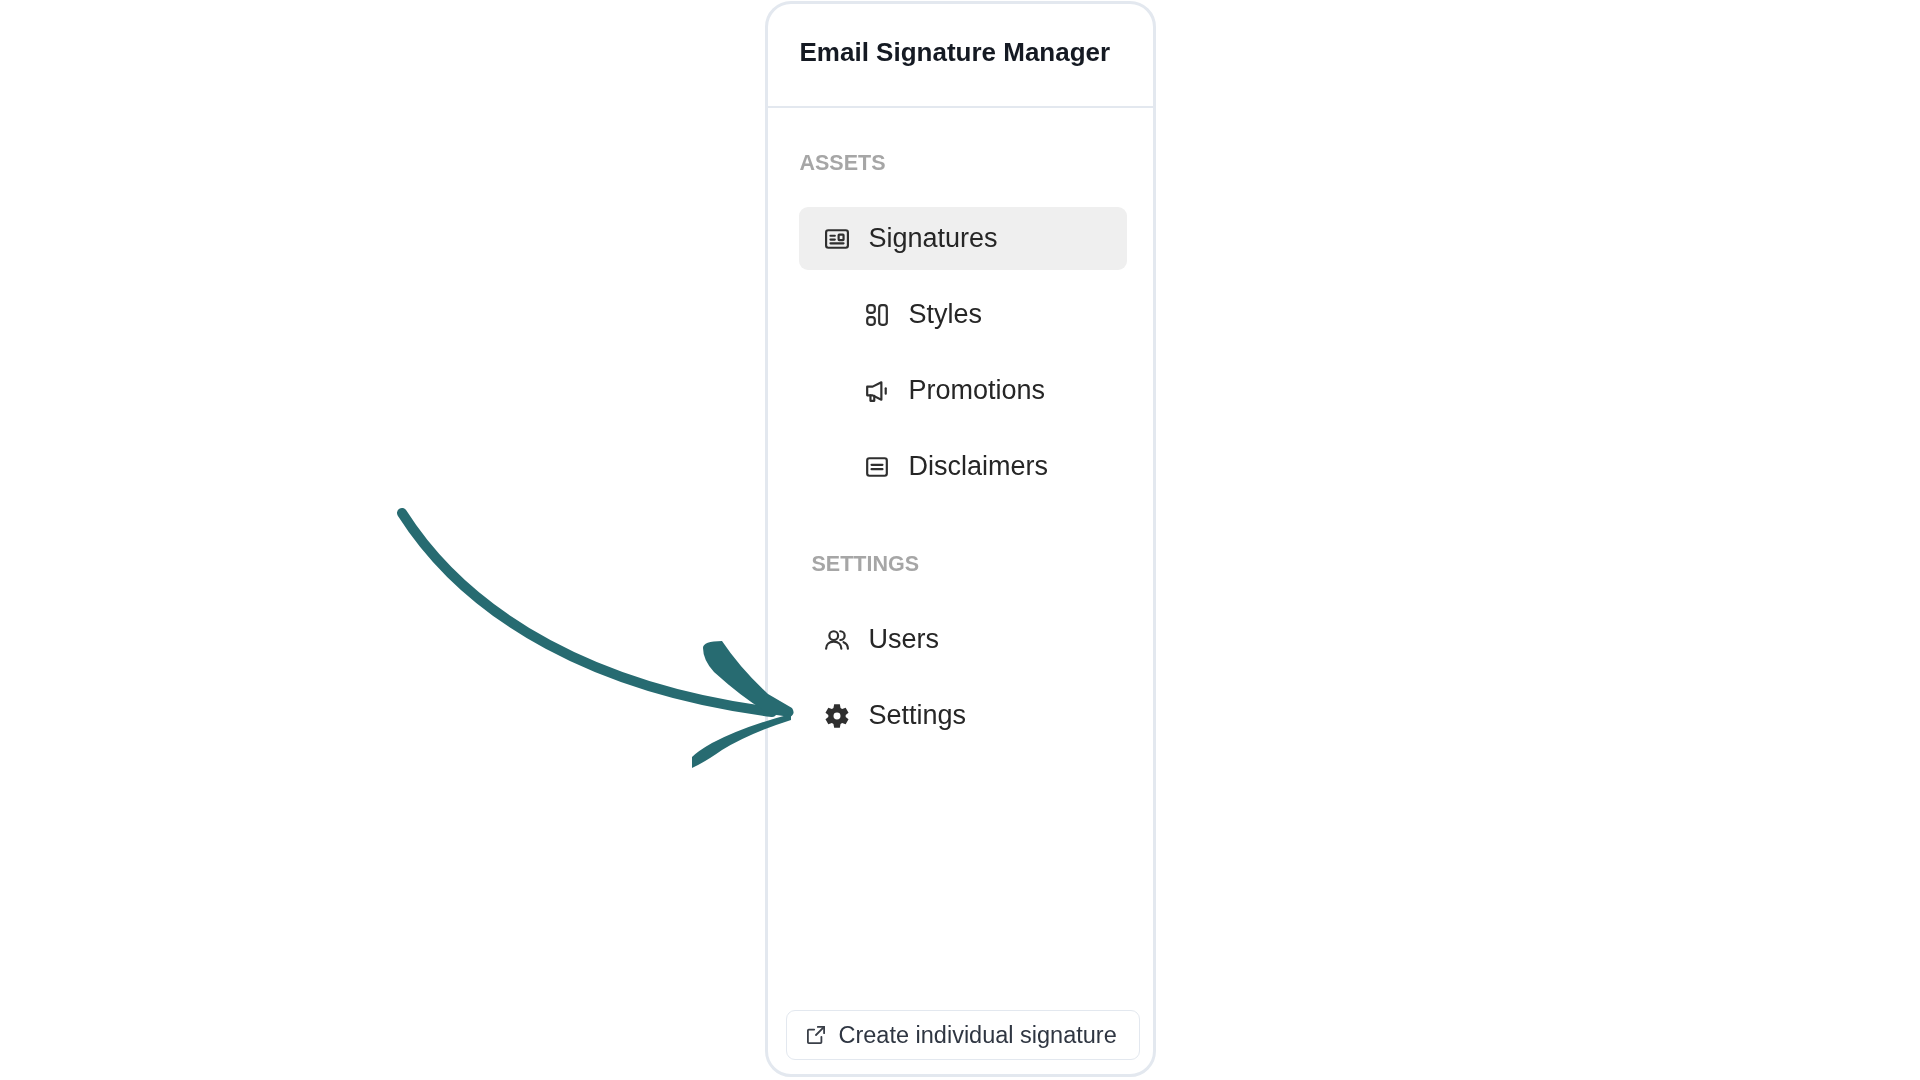 This screenshot has height=1080, width=1920. Describe the element at coordinates (876, 314) in the screenshot. I see `layout-icon` at that location.